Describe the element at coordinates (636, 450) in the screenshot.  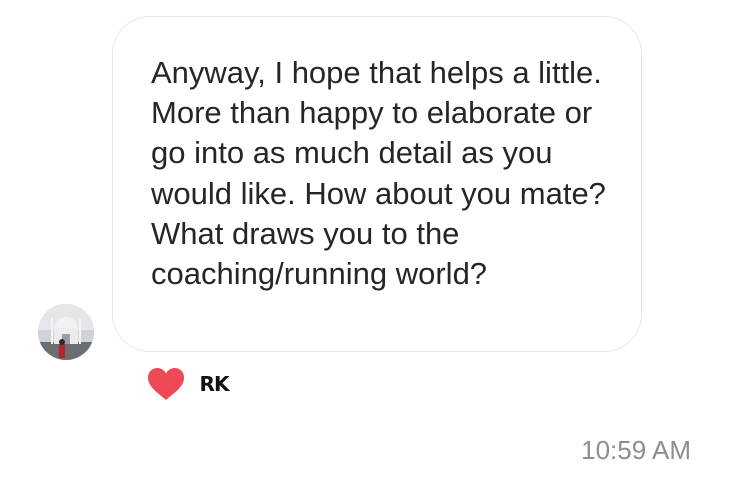
I see `message-timestamp: 10:59 AM` at that location.